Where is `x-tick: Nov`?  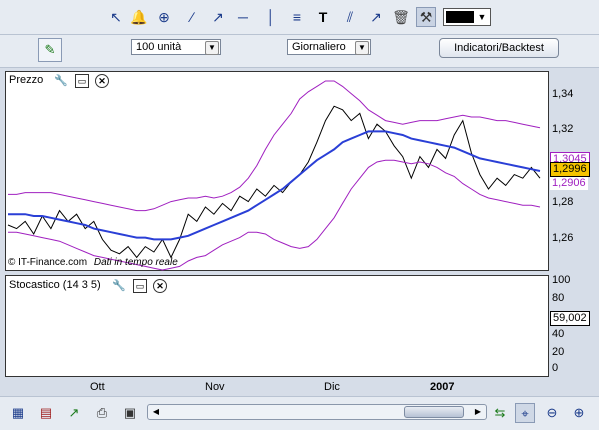 x-tick: Nov is located at coordinates (215, 387).